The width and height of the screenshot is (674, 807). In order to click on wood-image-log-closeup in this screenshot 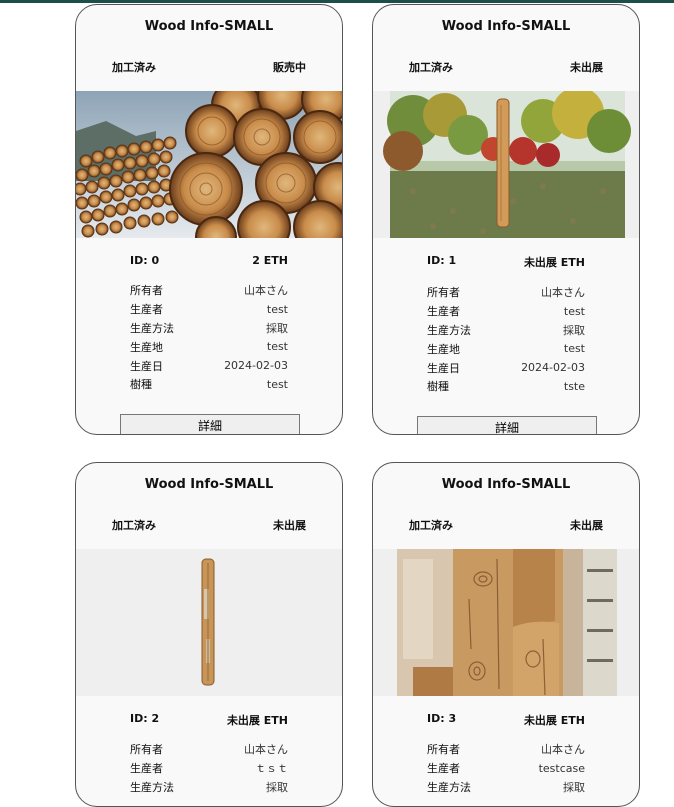, I will do `click(506, 622)`.